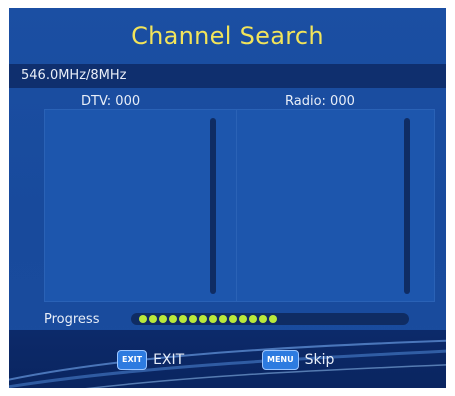 This screenshot has height=396, width=455. What do you see at coordinates (208, 319) in the screenshot?
I see `progress-fill` at bounding box center [208, 319].